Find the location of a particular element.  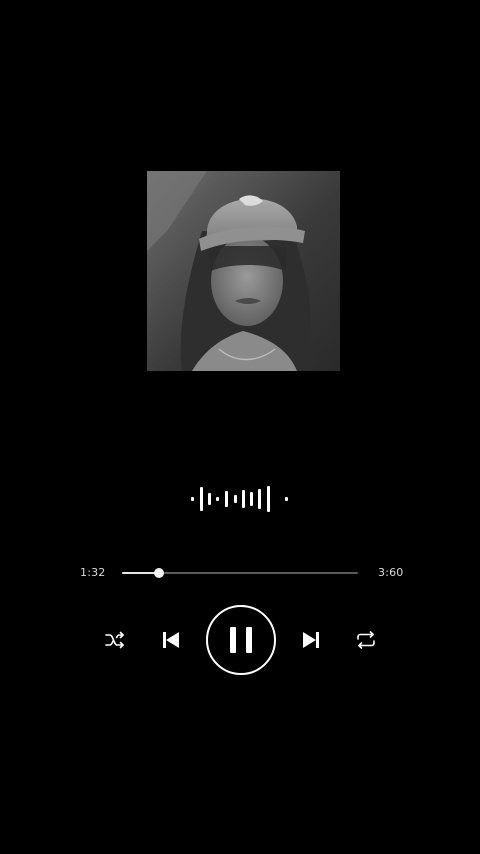

previous-button is located at coordinates (171, 640).